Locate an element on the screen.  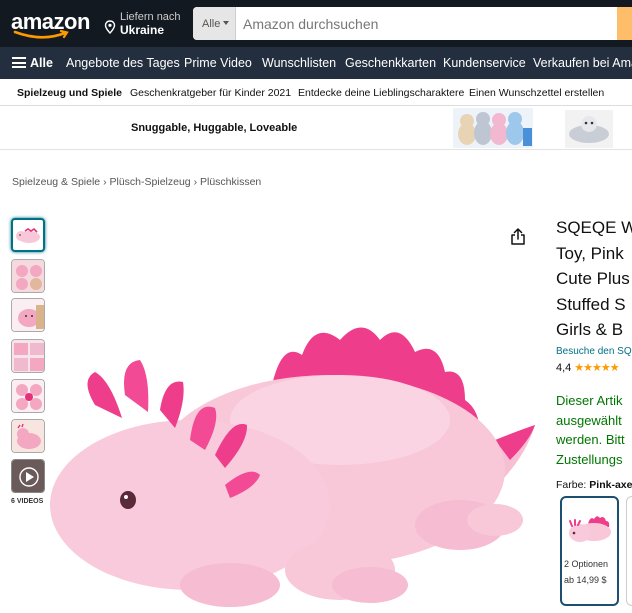
rating-value: 4,4 is located at coordinates (564, 368).